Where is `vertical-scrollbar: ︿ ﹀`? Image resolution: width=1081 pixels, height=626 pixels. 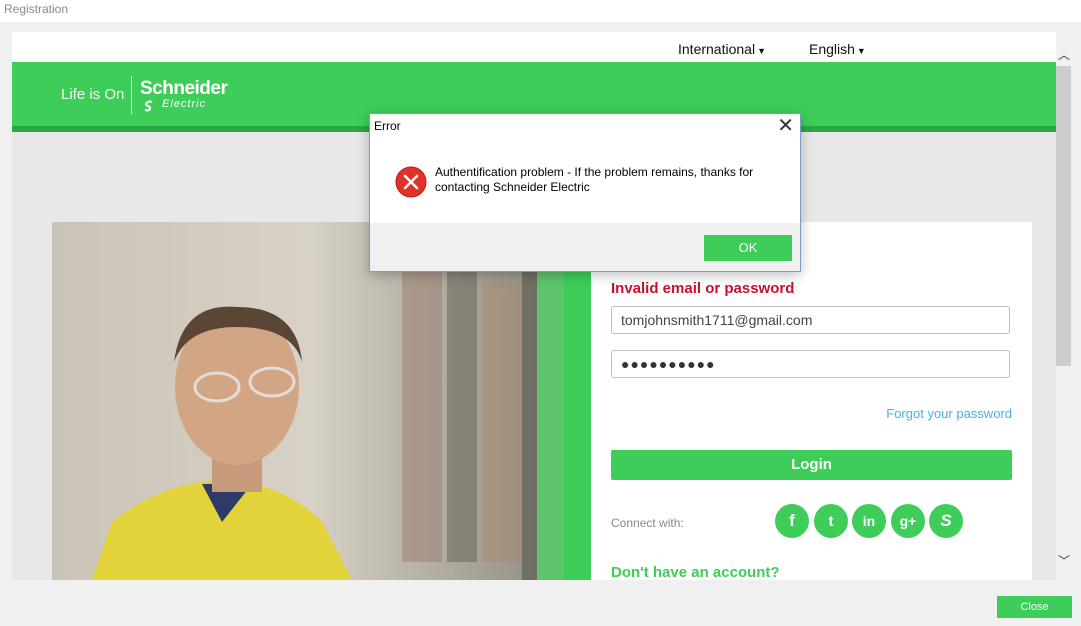
vertical-scrollbar: ︿ ﹀ is located at coordinates (1064, 306).